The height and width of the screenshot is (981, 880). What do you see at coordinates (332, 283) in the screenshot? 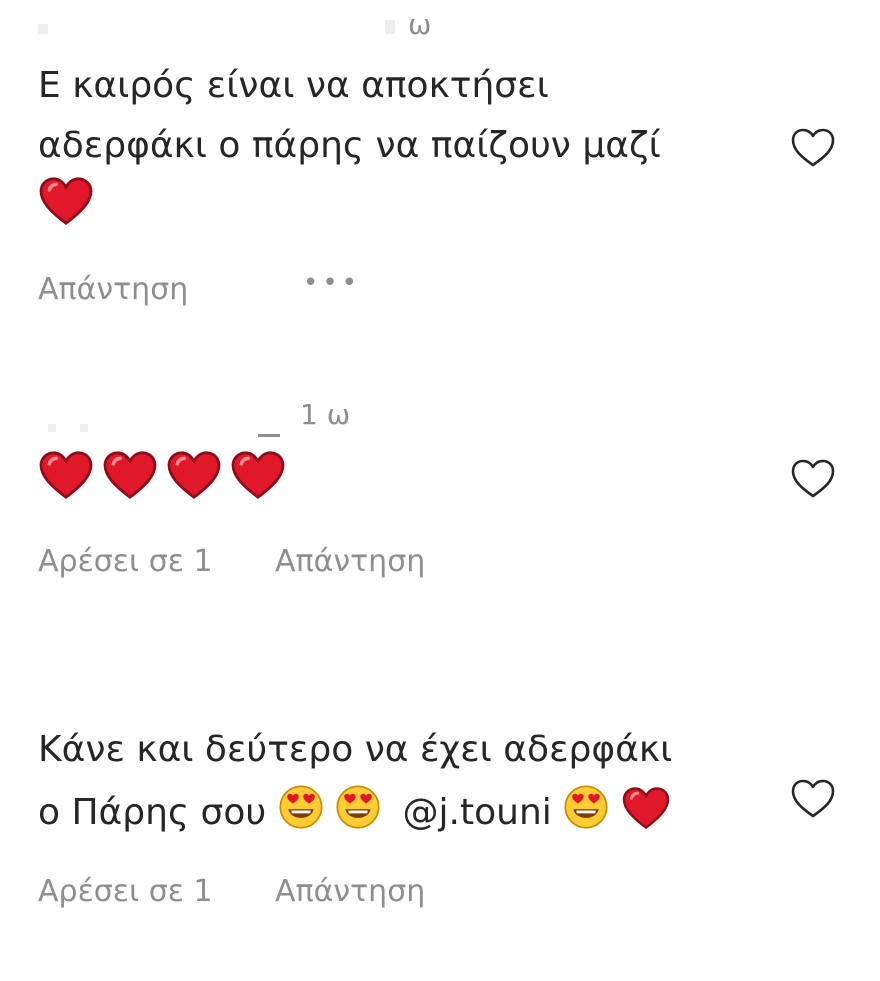
I see `more-options-icon: •••` at bounding box center [332, 283].